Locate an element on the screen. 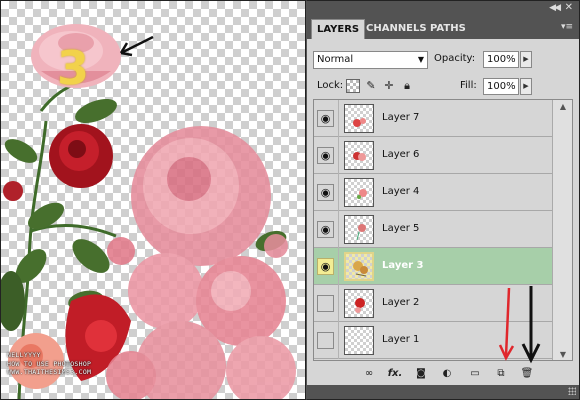  new-group-icon: ▭ is located at coordinates (475, 374).